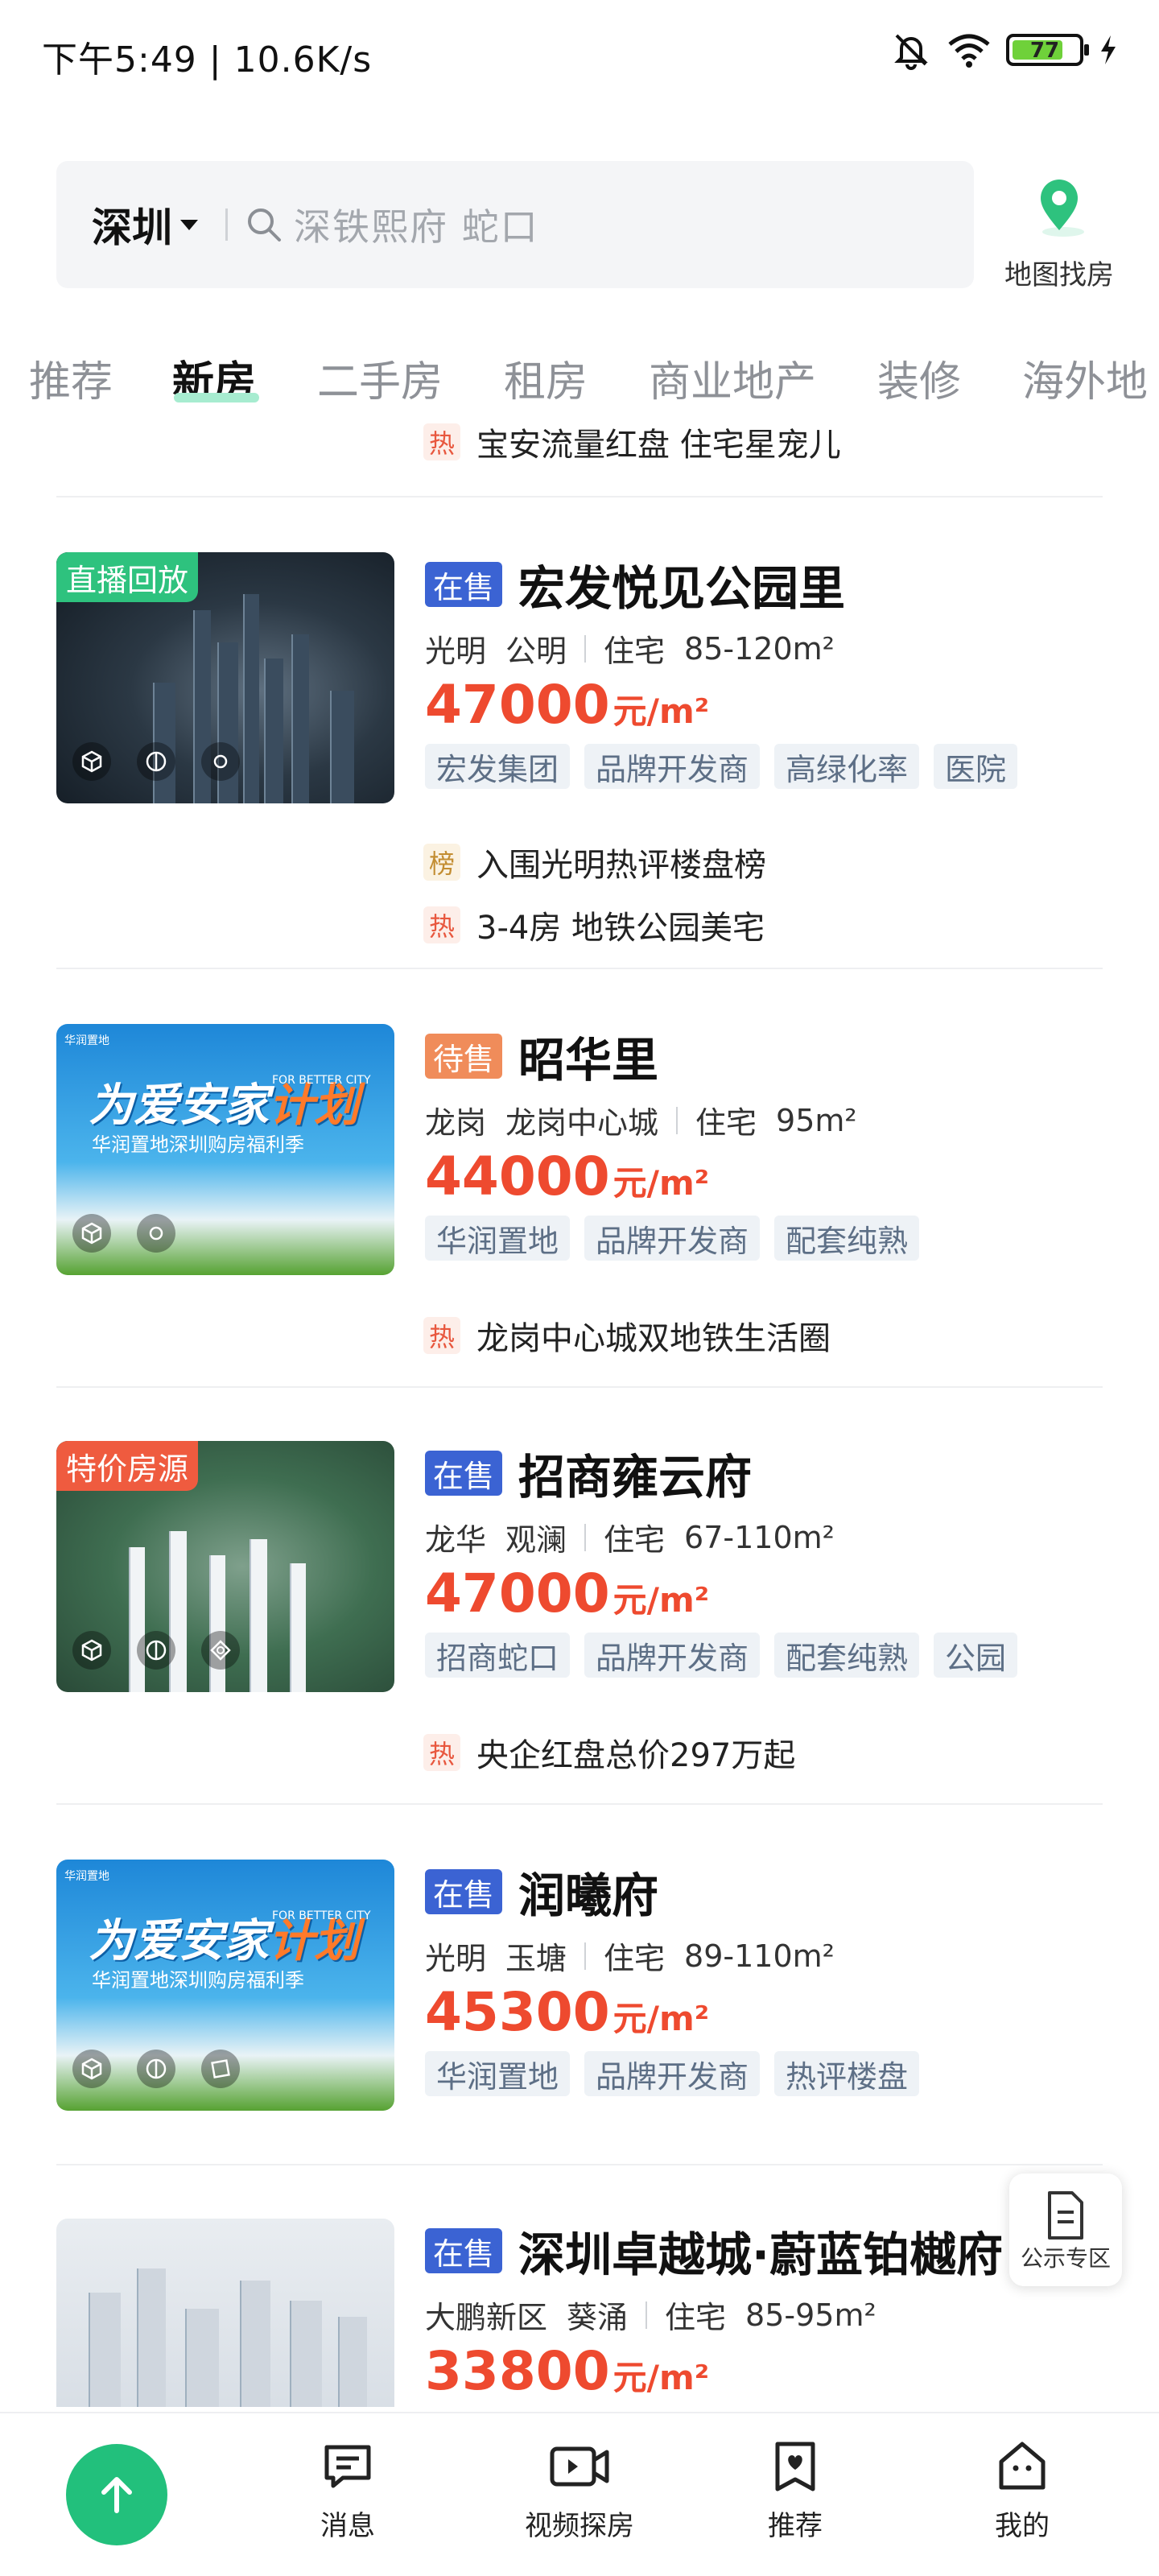  I want to click on recommend-icon, so click(795, 2466).